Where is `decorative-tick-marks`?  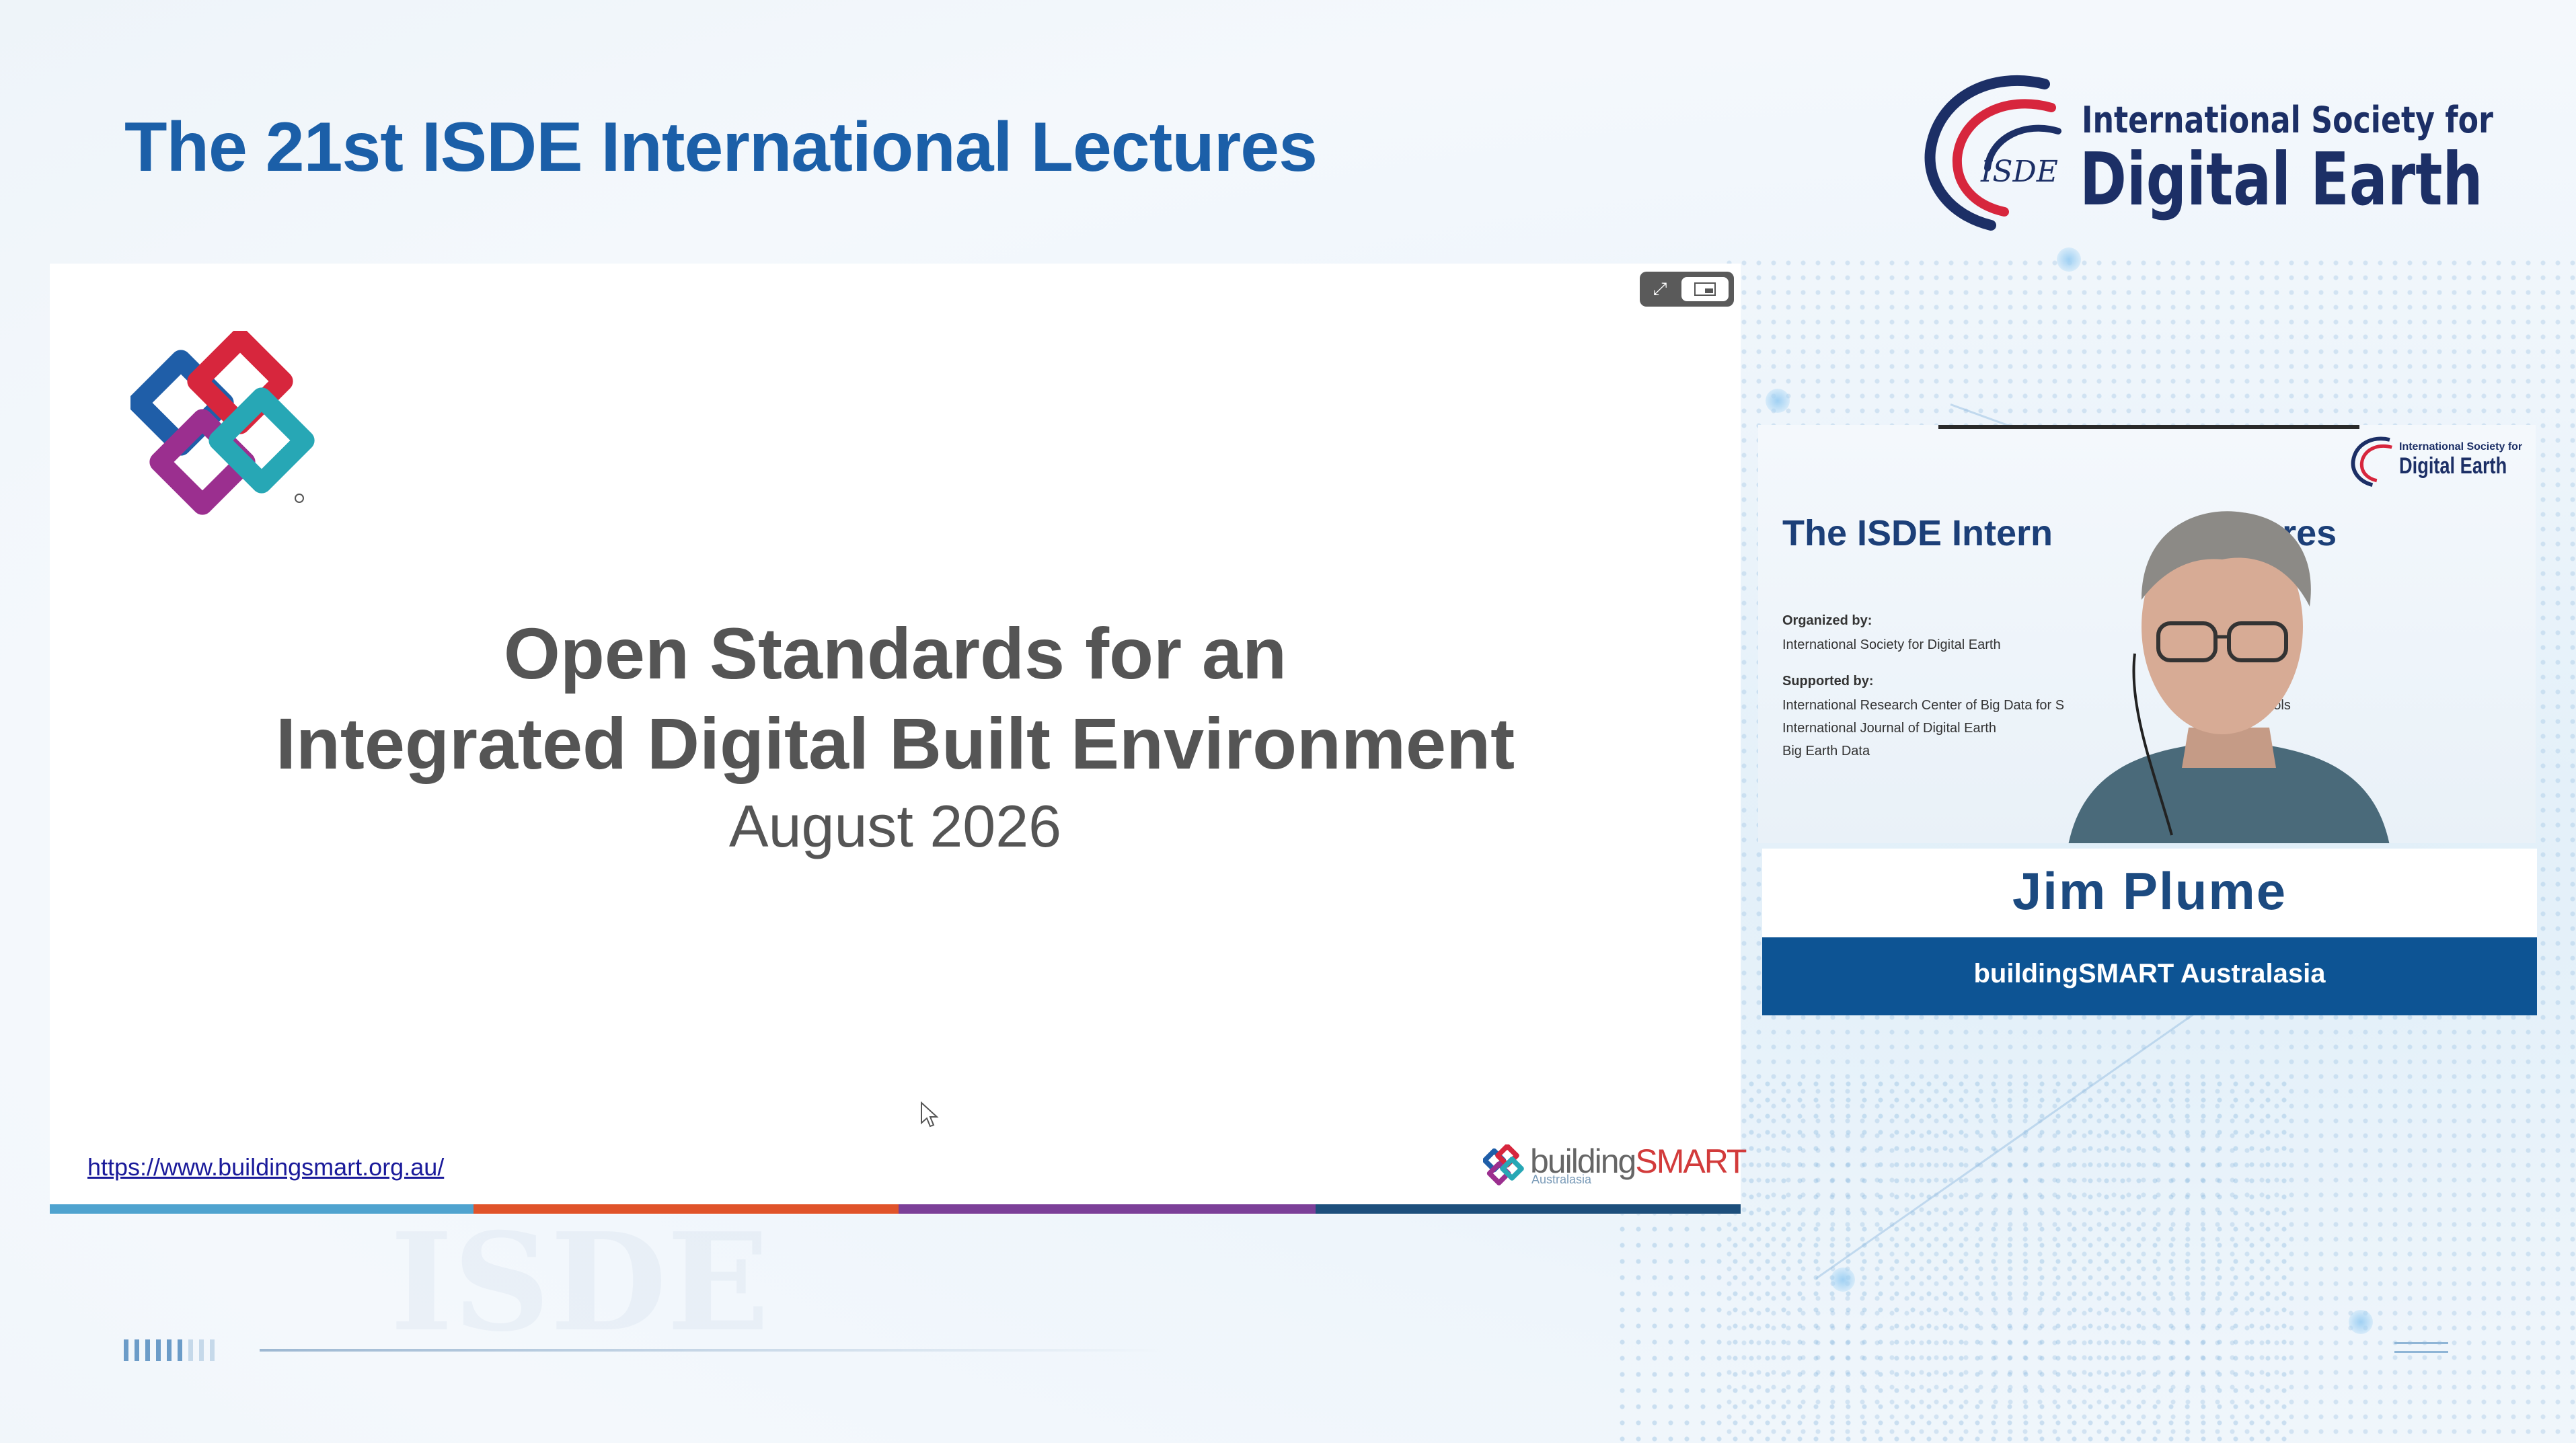
decorative-tick-marks is located at coordinates (169, 1350).